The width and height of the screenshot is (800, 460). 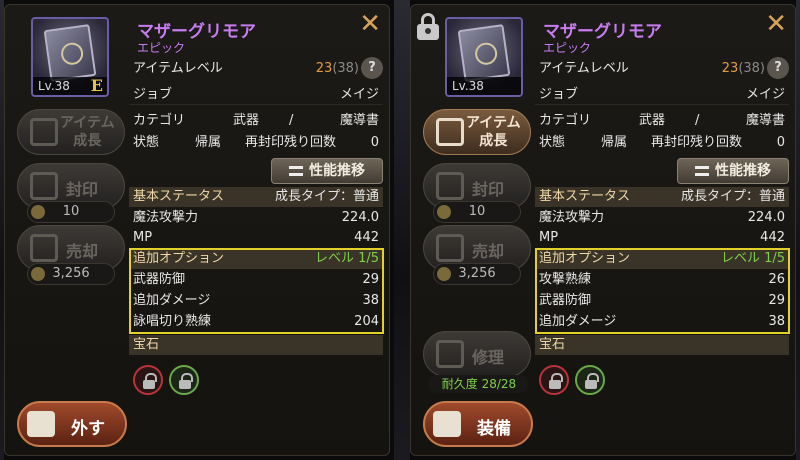 What do you see at coordinates (479, 384) in the screenshot?
I see `durability-label: 耐久度 28/28` at bounding box center [479, 384].